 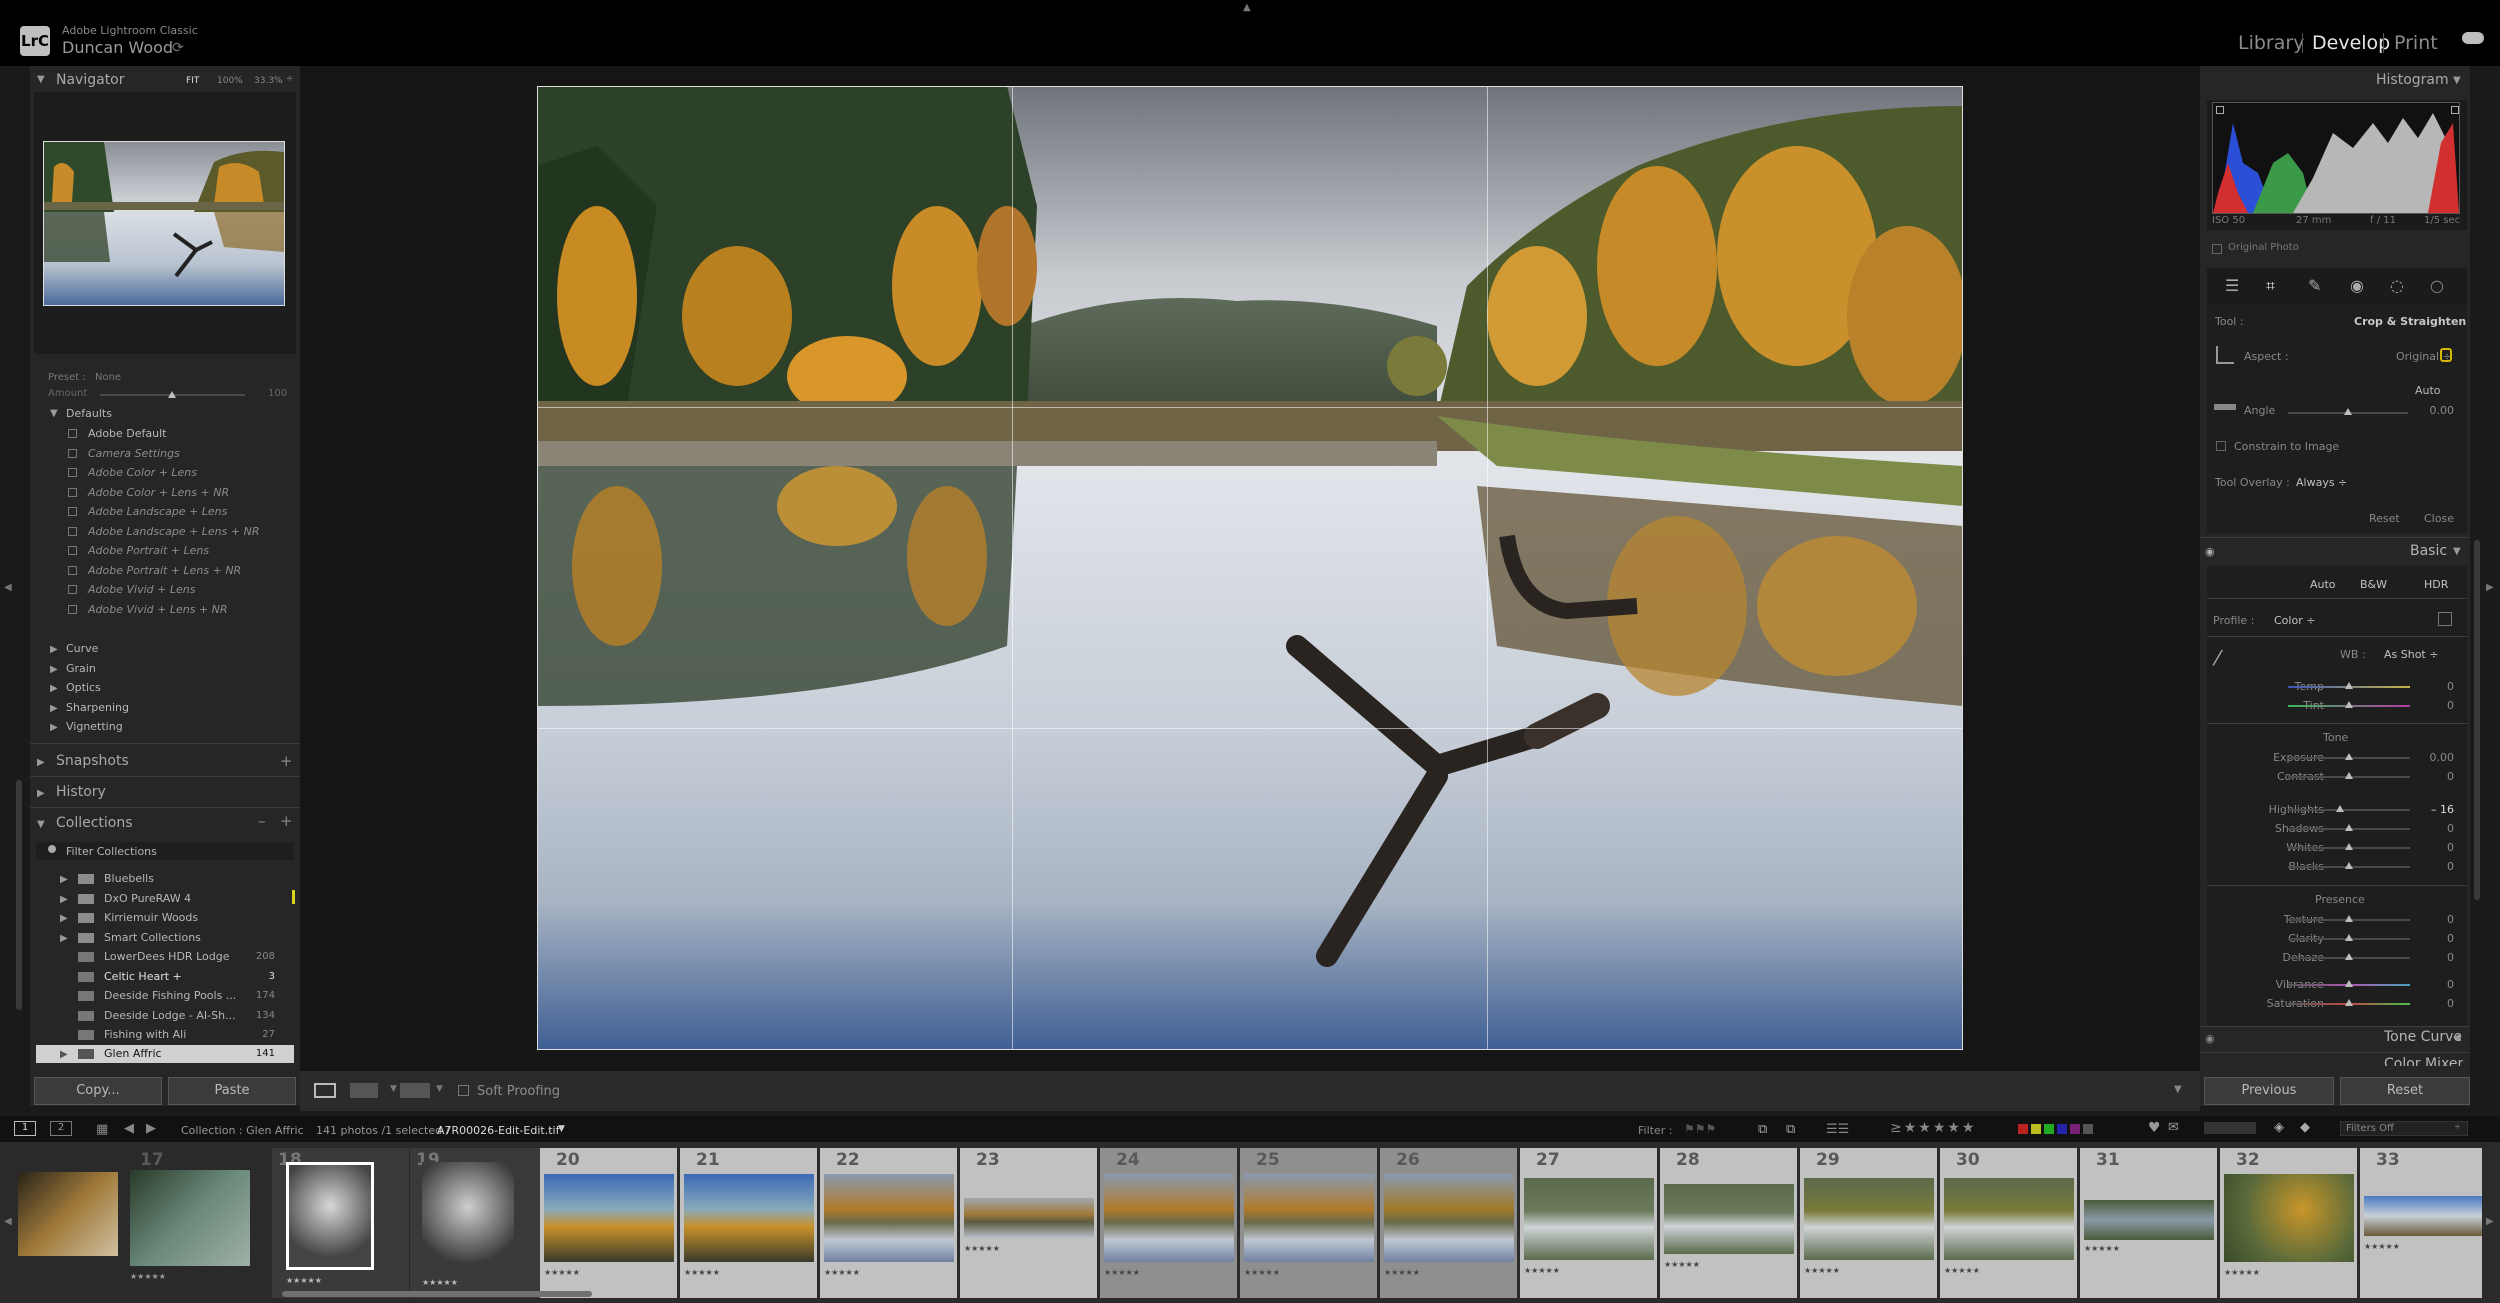 What do you see at coordinates (2349, 937) in the screenshot?
I see `clarity-slider-knob` at bounding box center [2349, 937].